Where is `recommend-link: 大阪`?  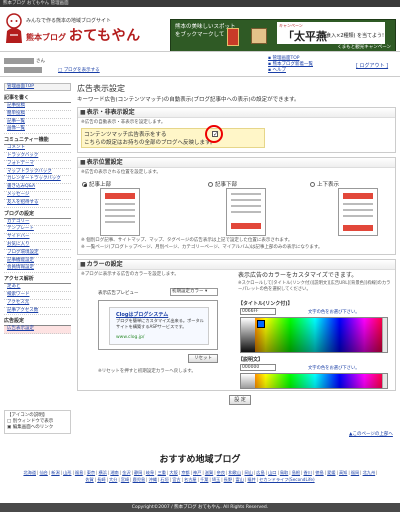 recommend-link: 大阪 is located at coordinates (173, 472).